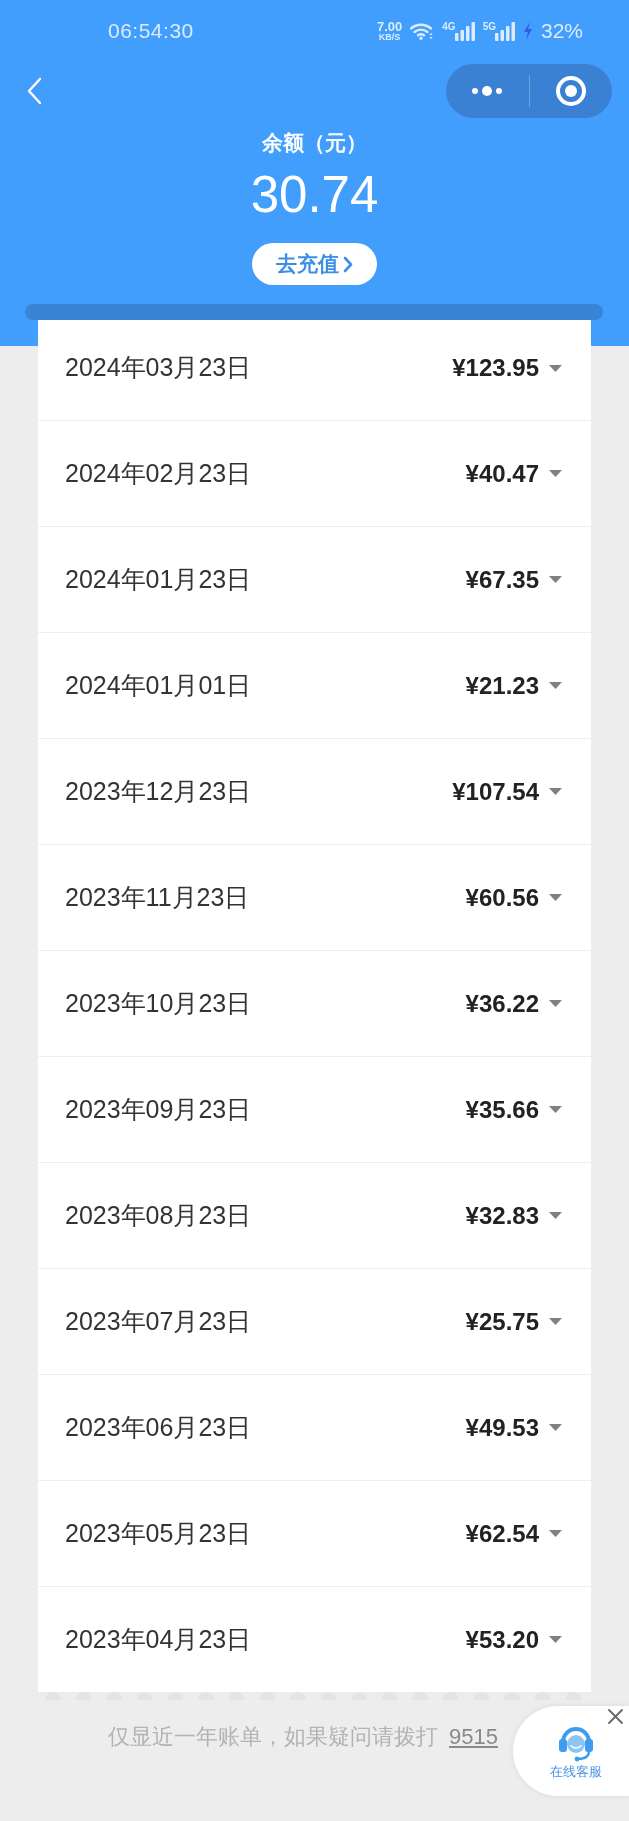  I want to click on bill-date: 2023年05月23日, so click(158, 1533).